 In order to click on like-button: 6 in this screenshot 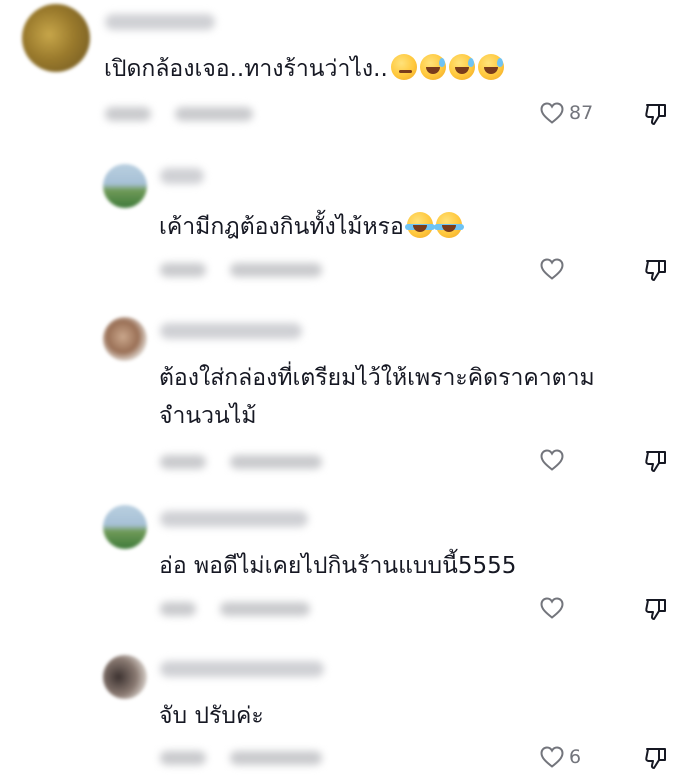, I will do `click(560, 757)`.